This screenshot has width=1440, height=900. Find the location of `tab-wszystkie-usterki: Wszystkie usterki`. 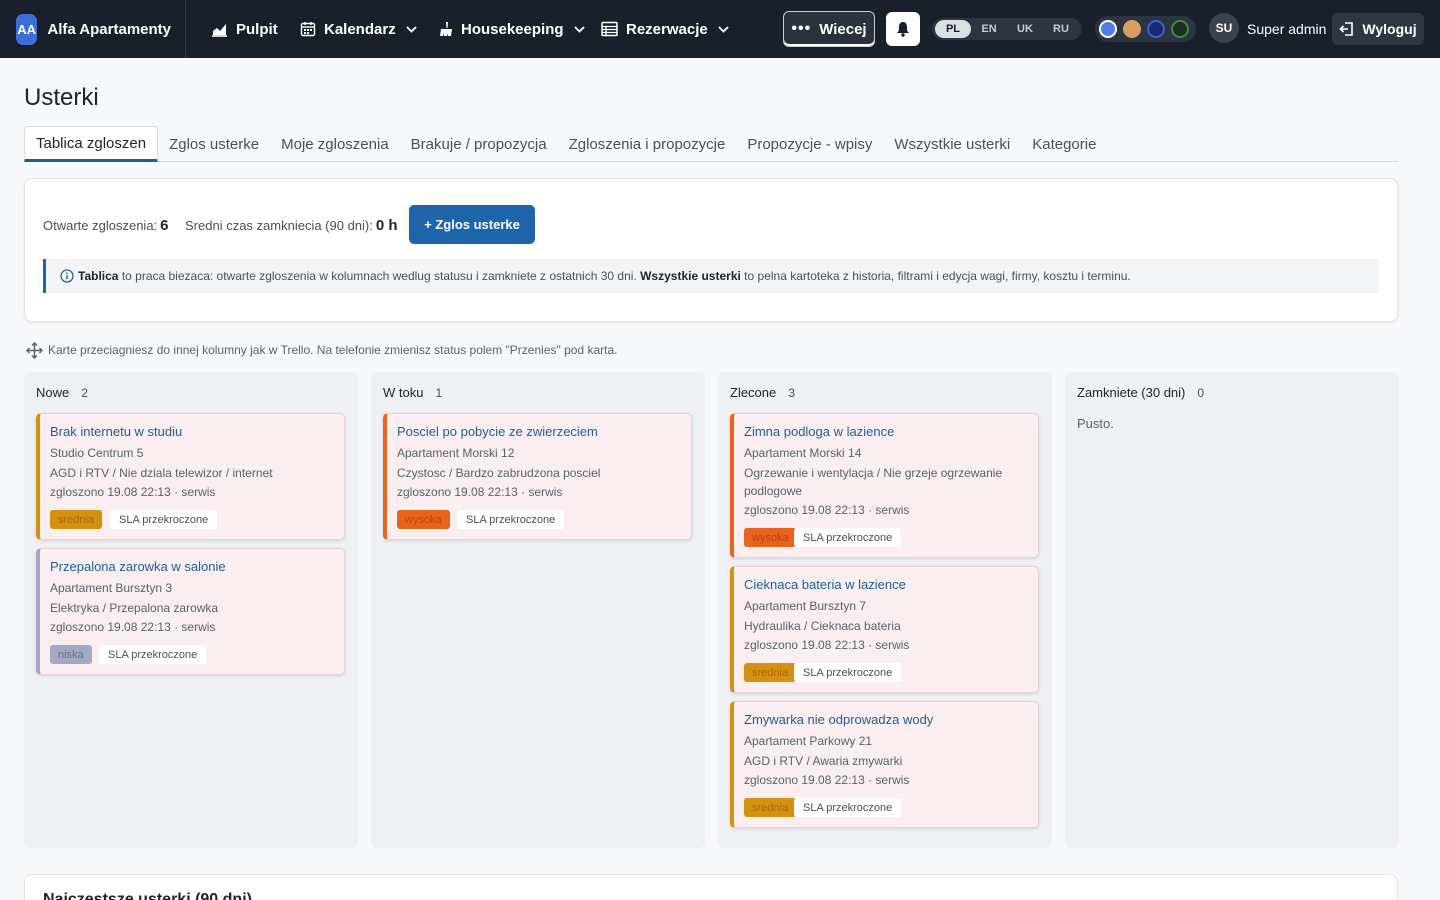

tab-wszystkie-usterki: Wszystkie usterki is located at coordinates (952, 144).